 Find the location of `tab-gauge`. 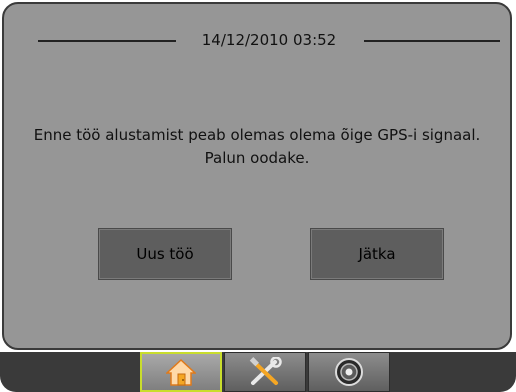

tab-gauge is located at coordinates (349, 372).